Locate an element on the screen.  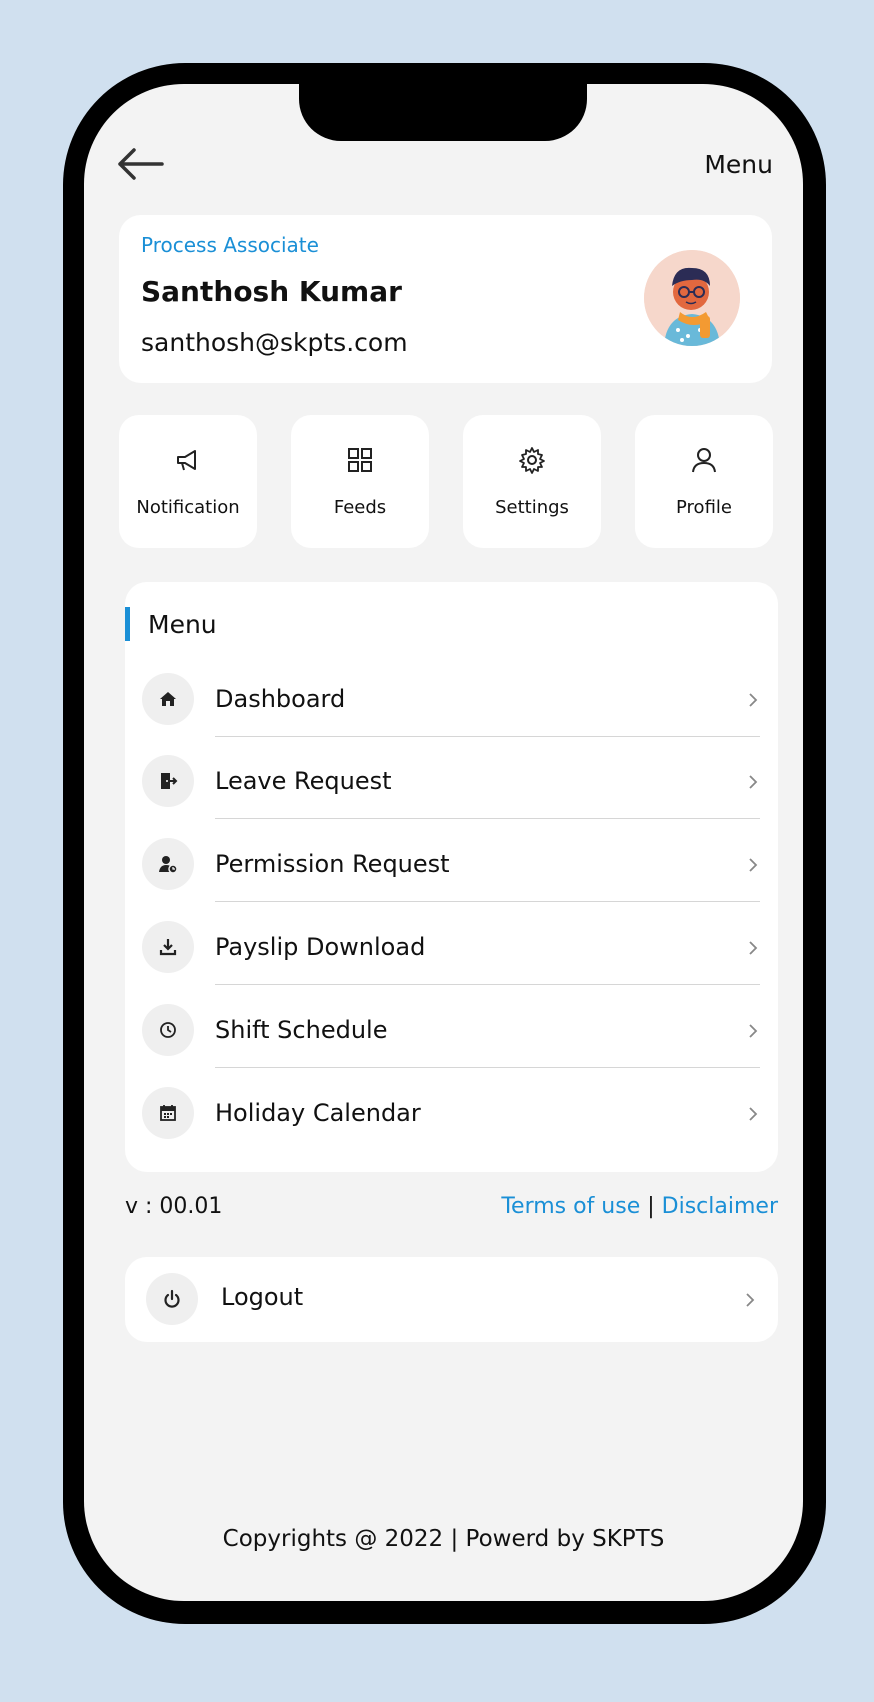
disclaimer-link: Disclaimer is located at coordinates (720, 1206).